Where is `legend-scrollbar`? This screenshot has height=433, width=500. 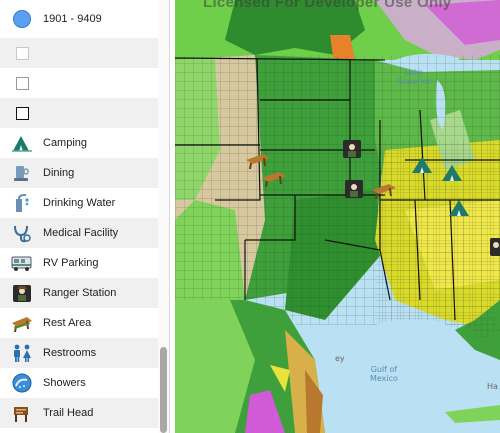
legend-scrollbar is located at coordinates (163, 216).